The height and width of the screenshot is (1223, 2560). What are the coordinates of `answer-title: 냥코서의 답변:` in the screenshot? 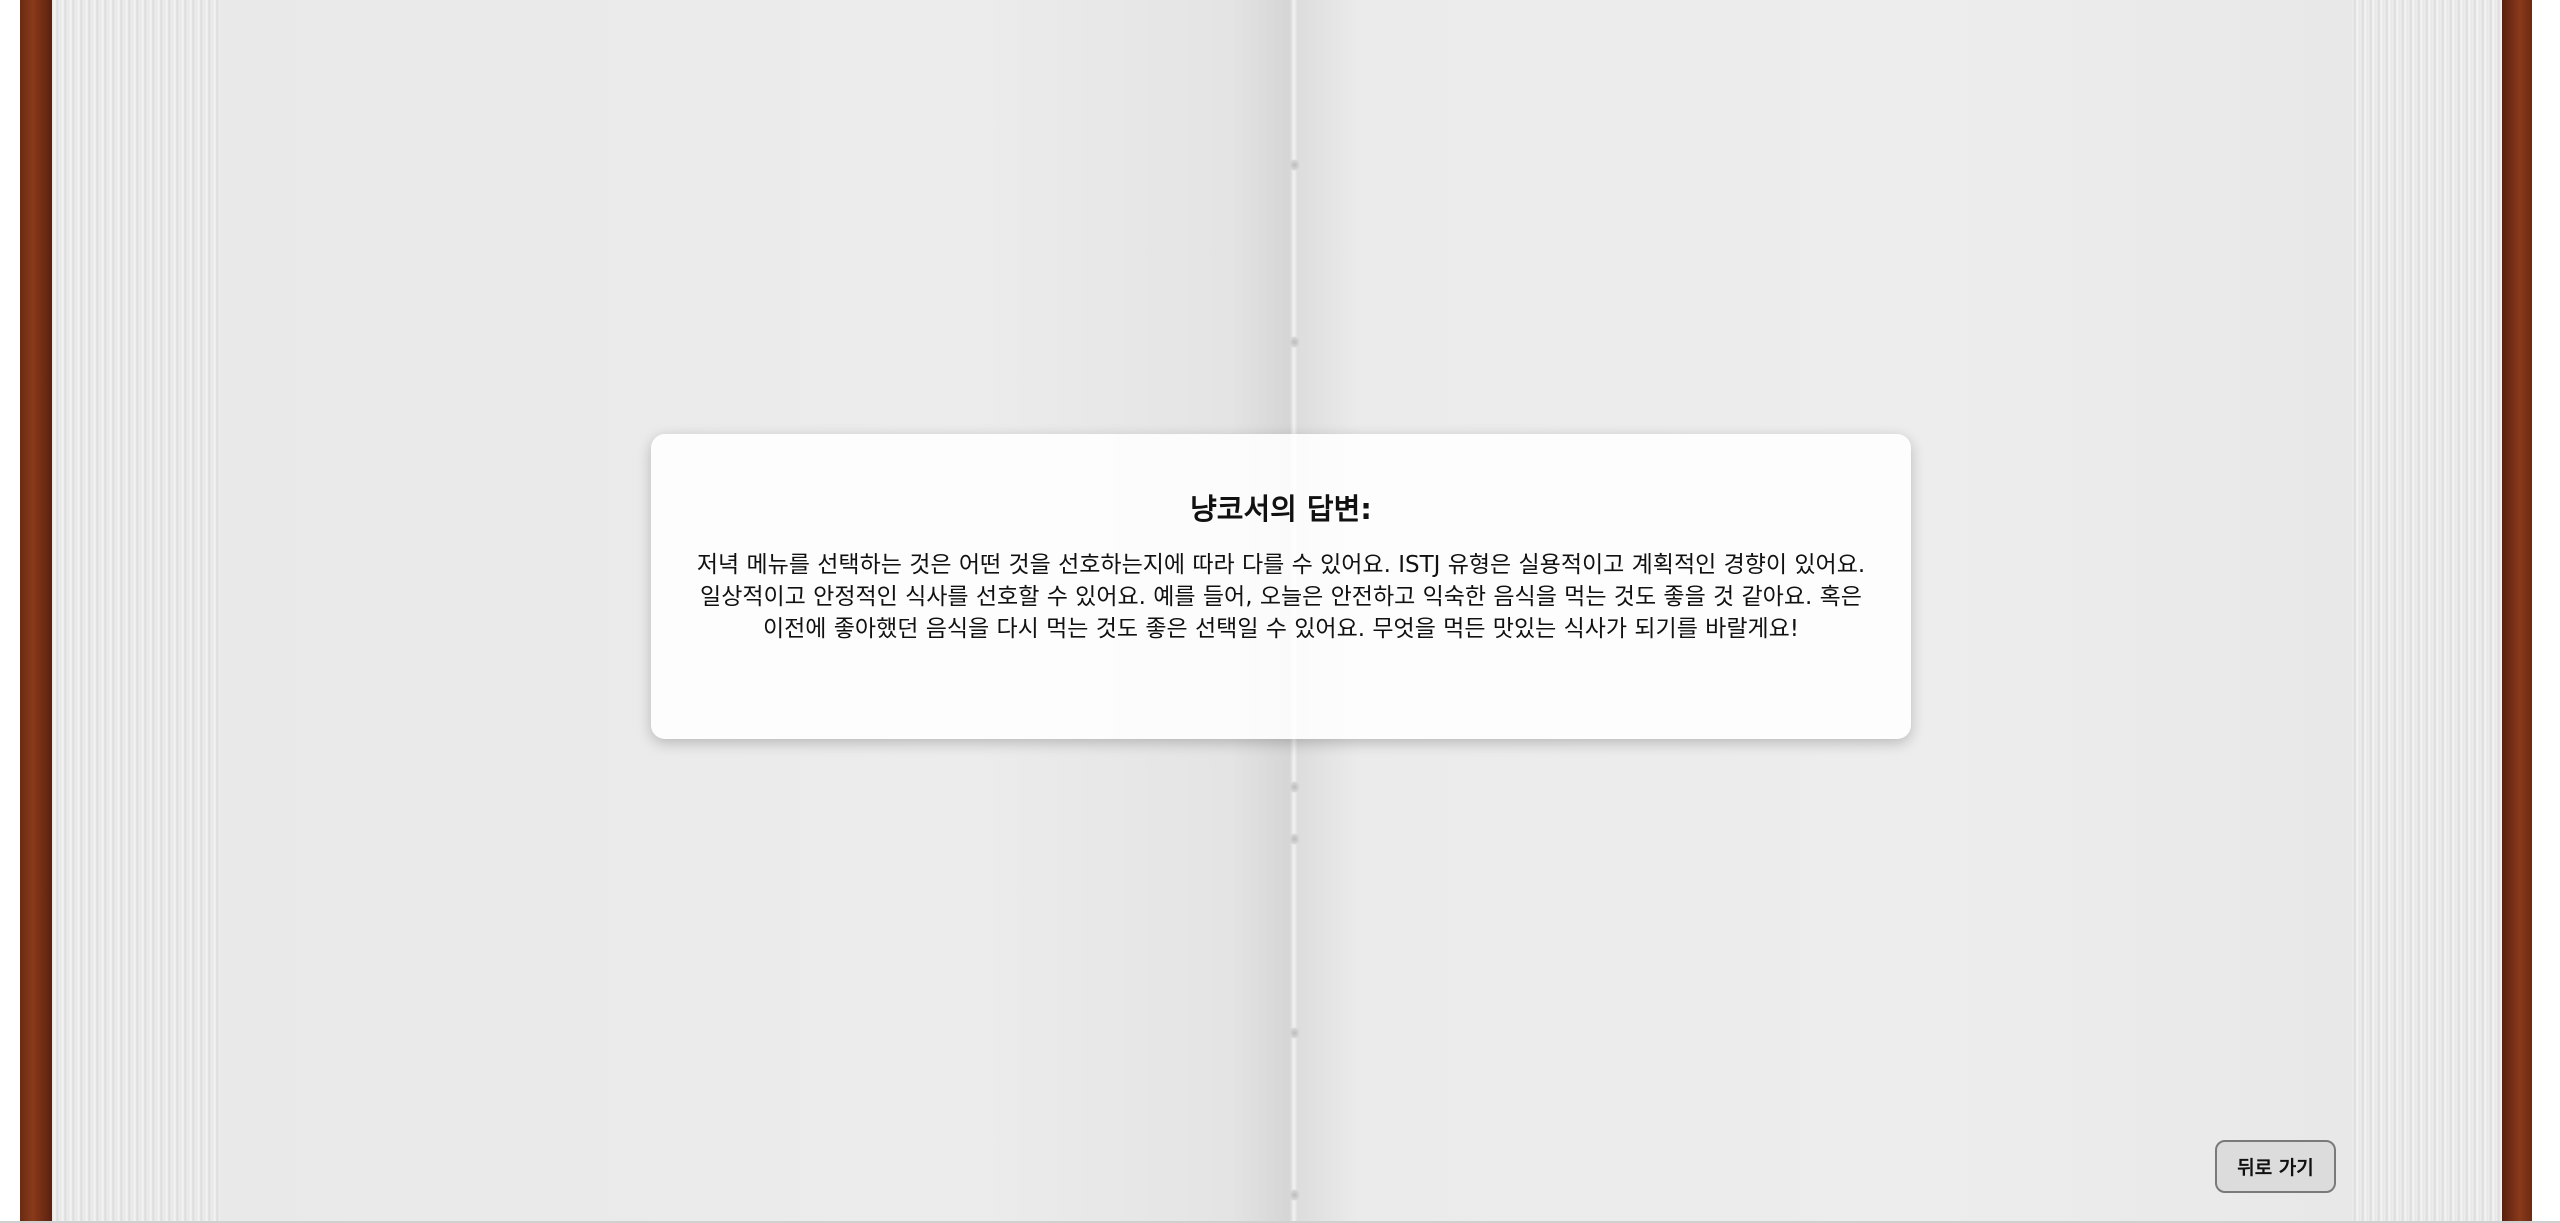 It's located at (1281, 509).